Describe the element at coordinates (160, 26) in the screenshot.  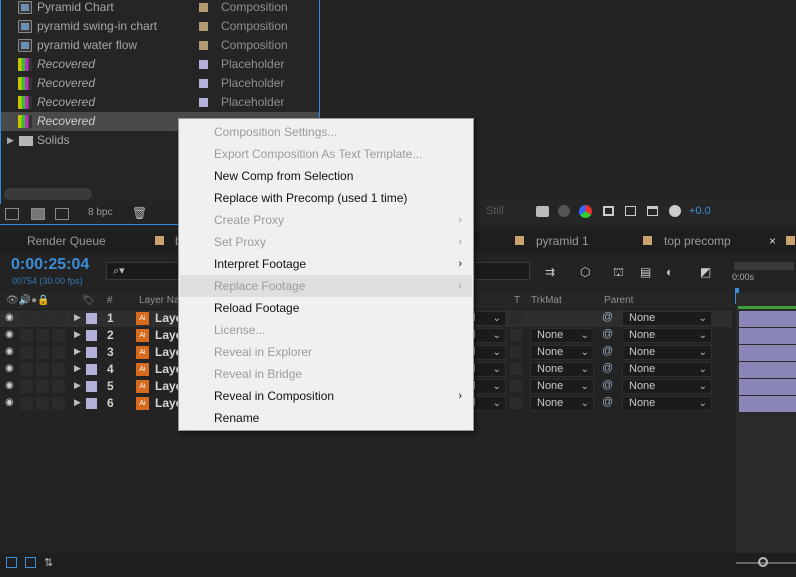
I see `project-item: pyramid swing-in chart Composition` at that location.